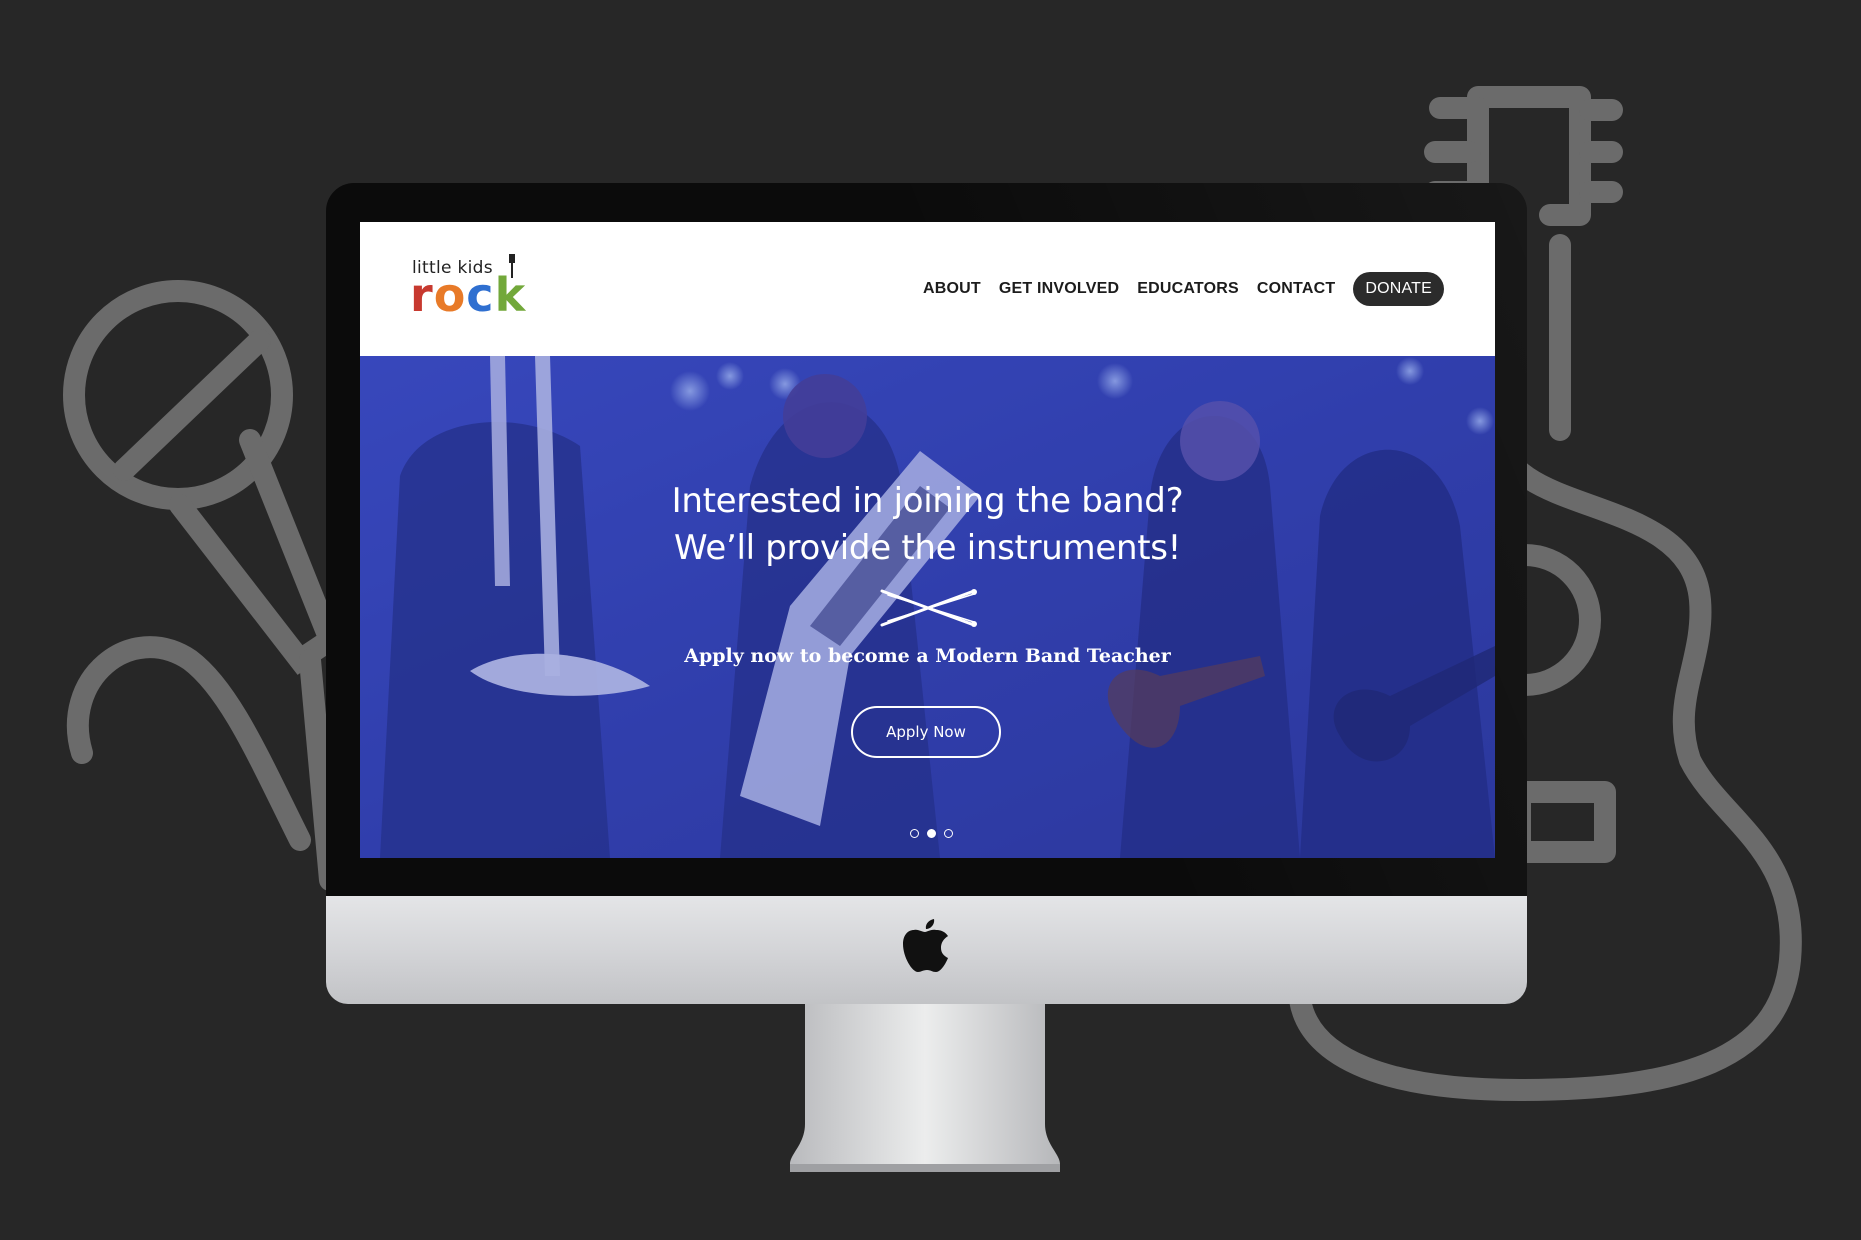 Image resolution: width=1861 pixels, height=1240 pixels. I want to click on drumsticks-icon, so click(928, 608).